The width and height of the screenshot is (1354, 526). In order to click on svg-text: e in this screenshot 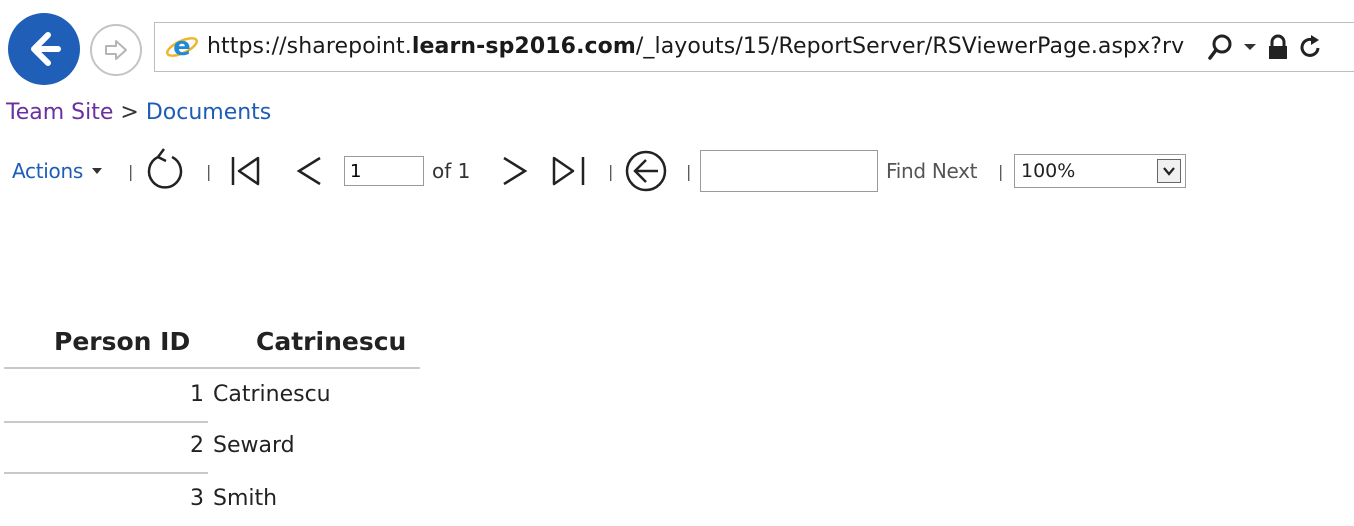, I will do `click(182, 47)`.